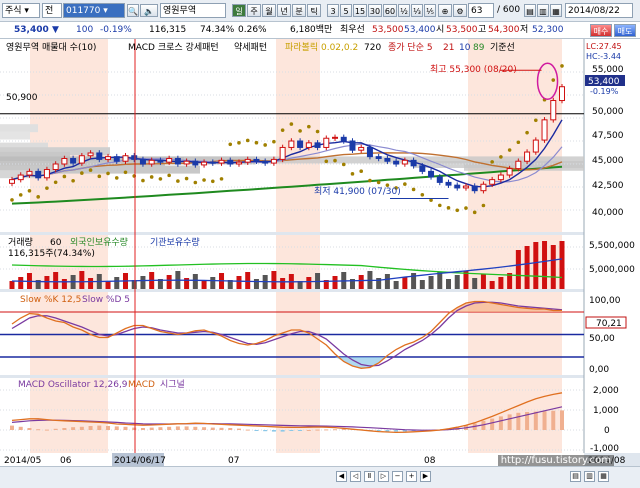 The height and width of the screenshot is (488, 640). Describe the element at coordinates (515, 415) in the screenshot. I see `month-band` at that location.